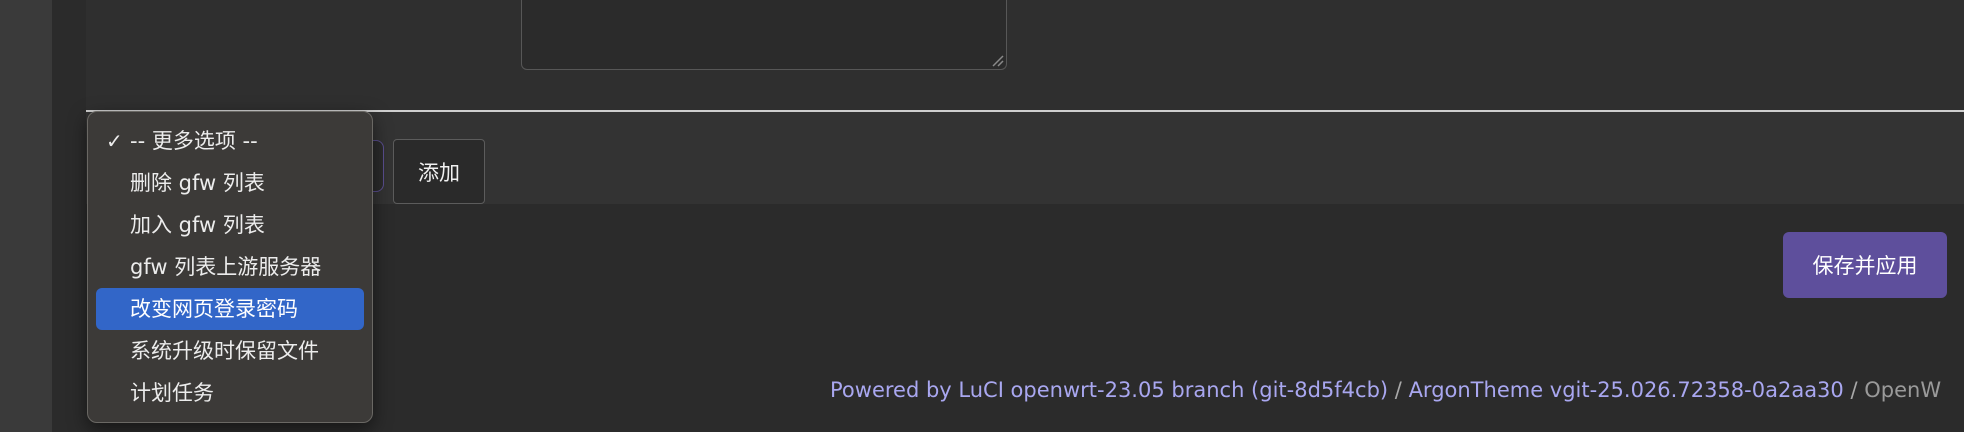 This screenshot has height=432, width=1964. I want to click on footer-theme-link: ArgonTheme vgit-25.026.72358-0a2aa30, so click(1626, 390).